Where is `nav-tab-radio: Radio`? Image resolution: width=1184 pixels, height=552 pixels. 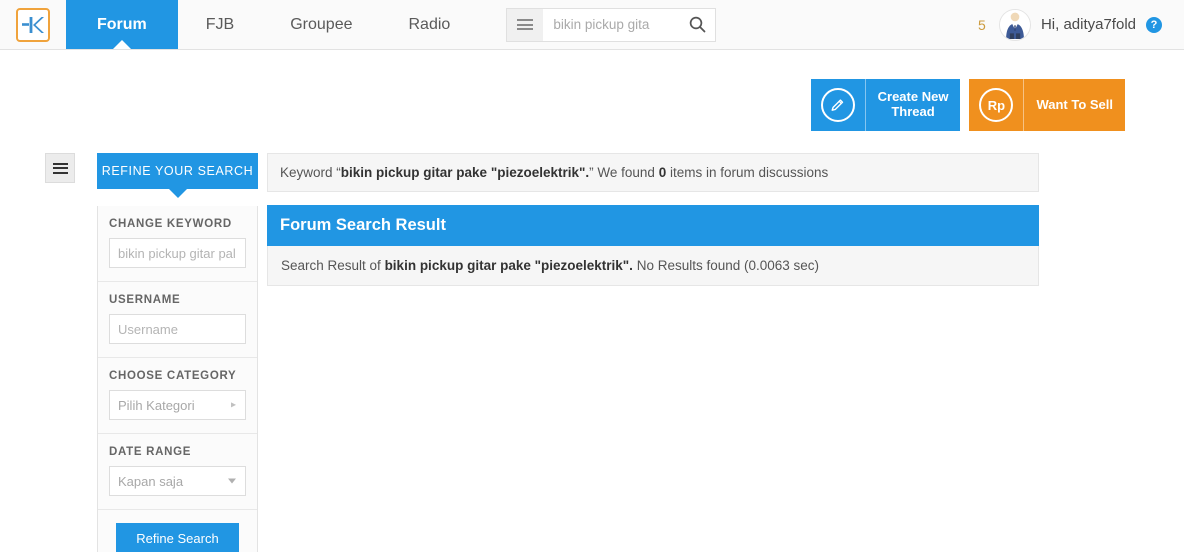 nav-tab-radio: Radio is located at coordinates (430, 24).